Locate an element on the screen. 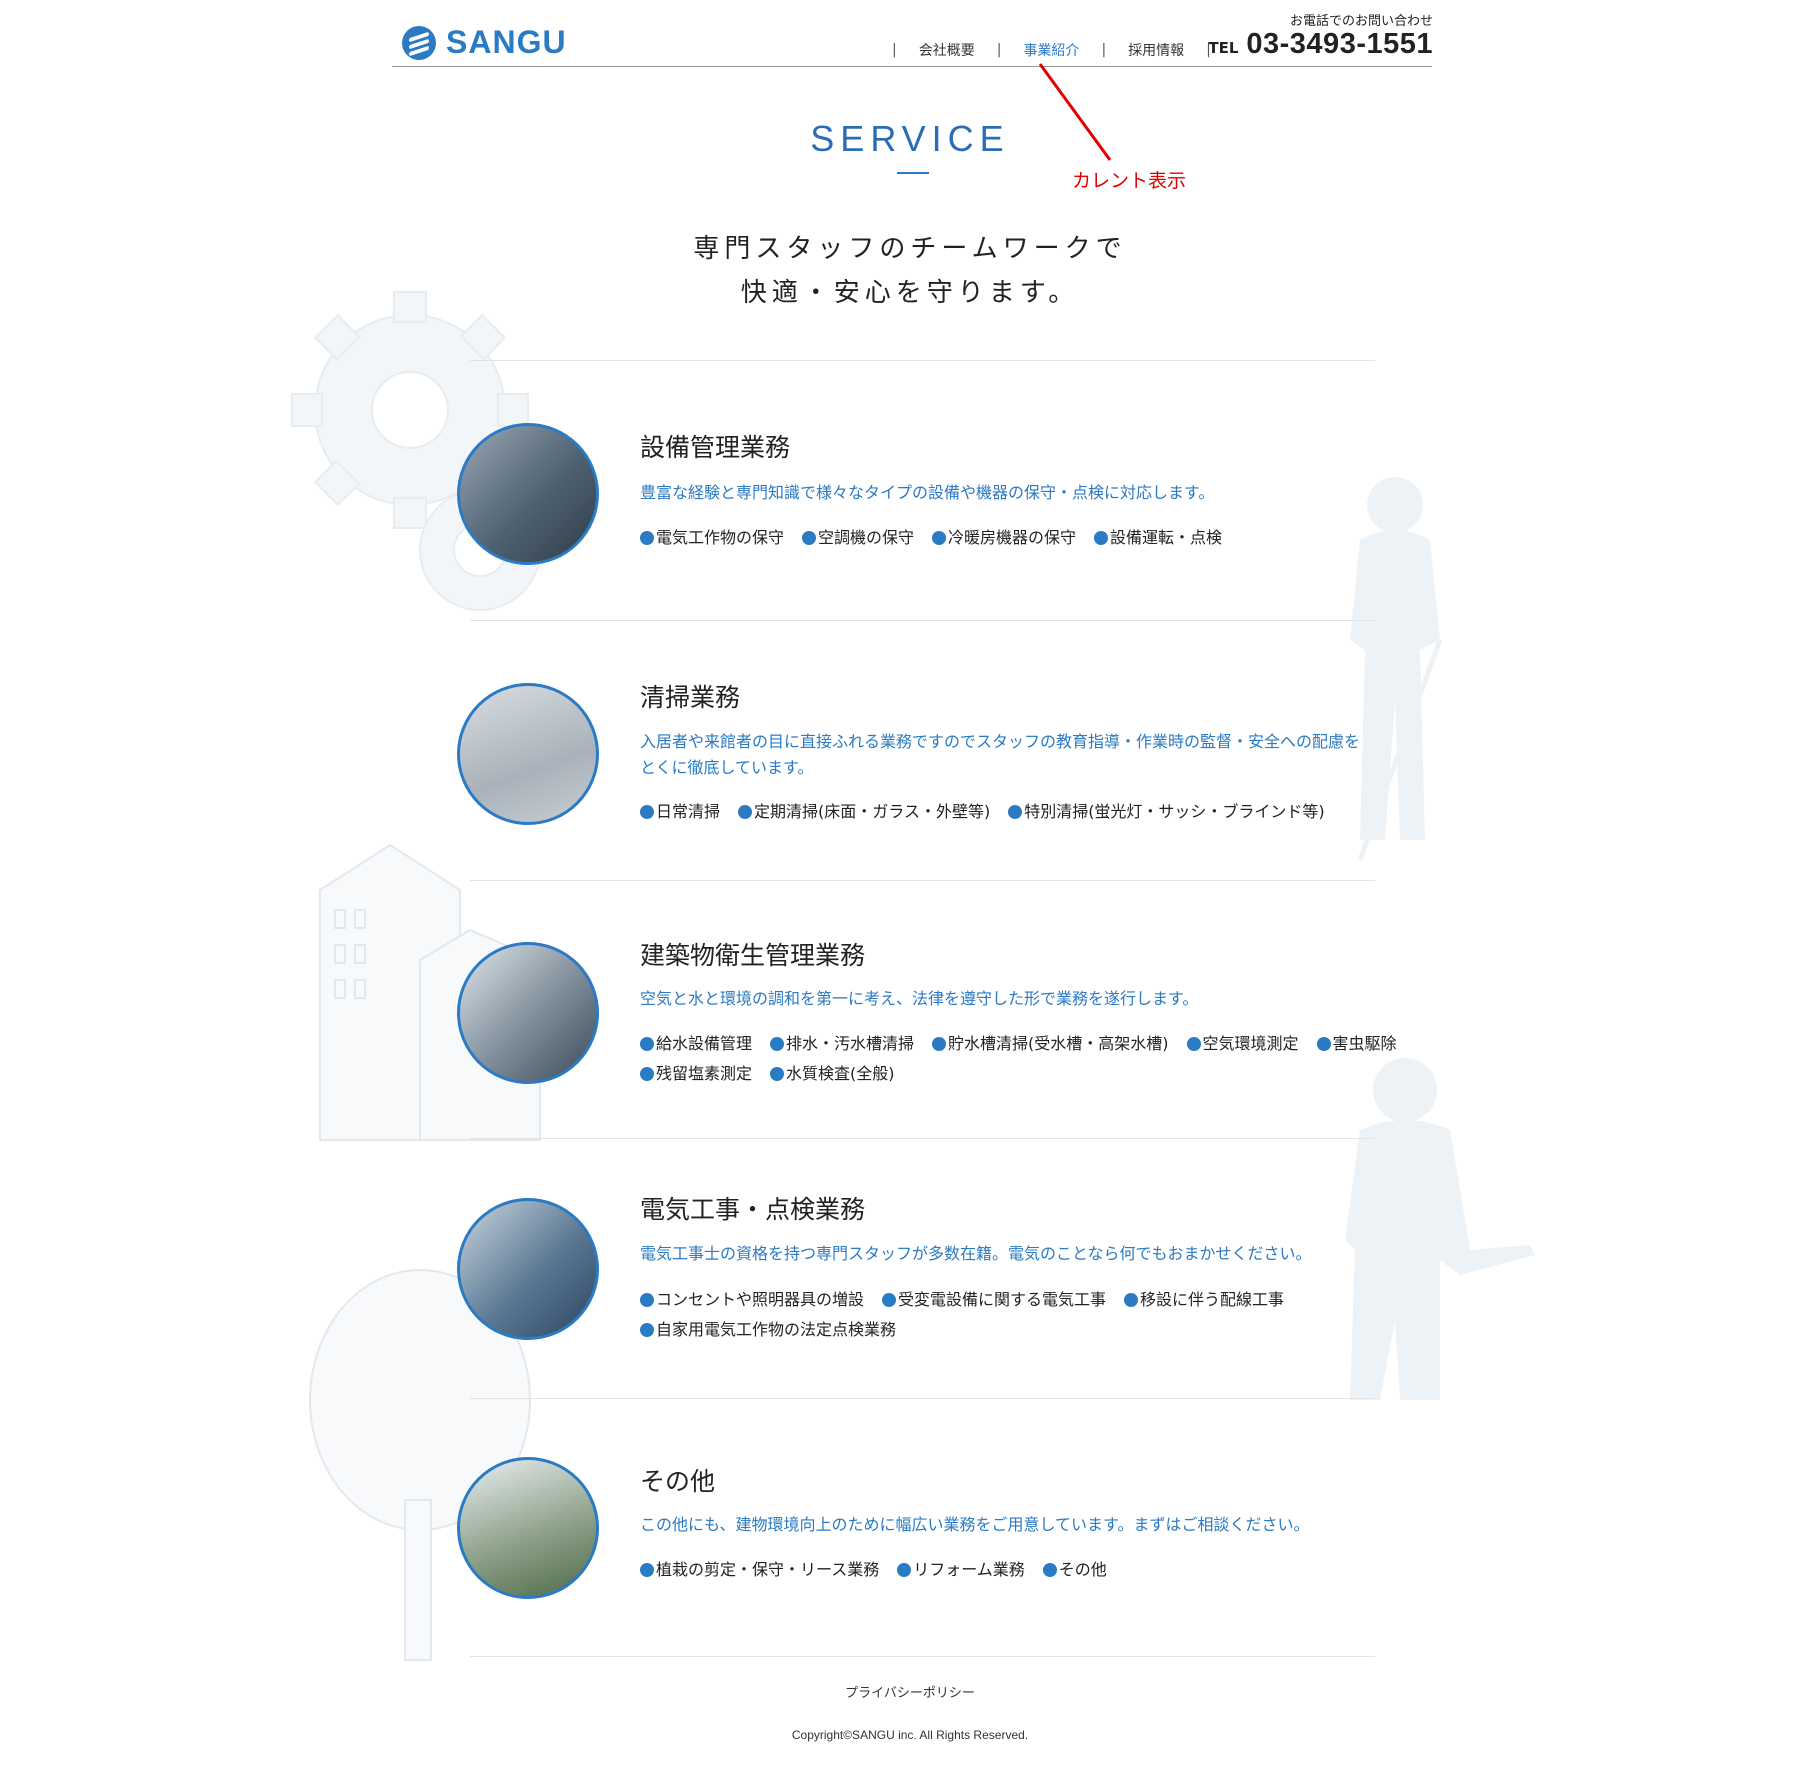  service-tag: 水質検査(全般) is located at coordinates (832, 1074).